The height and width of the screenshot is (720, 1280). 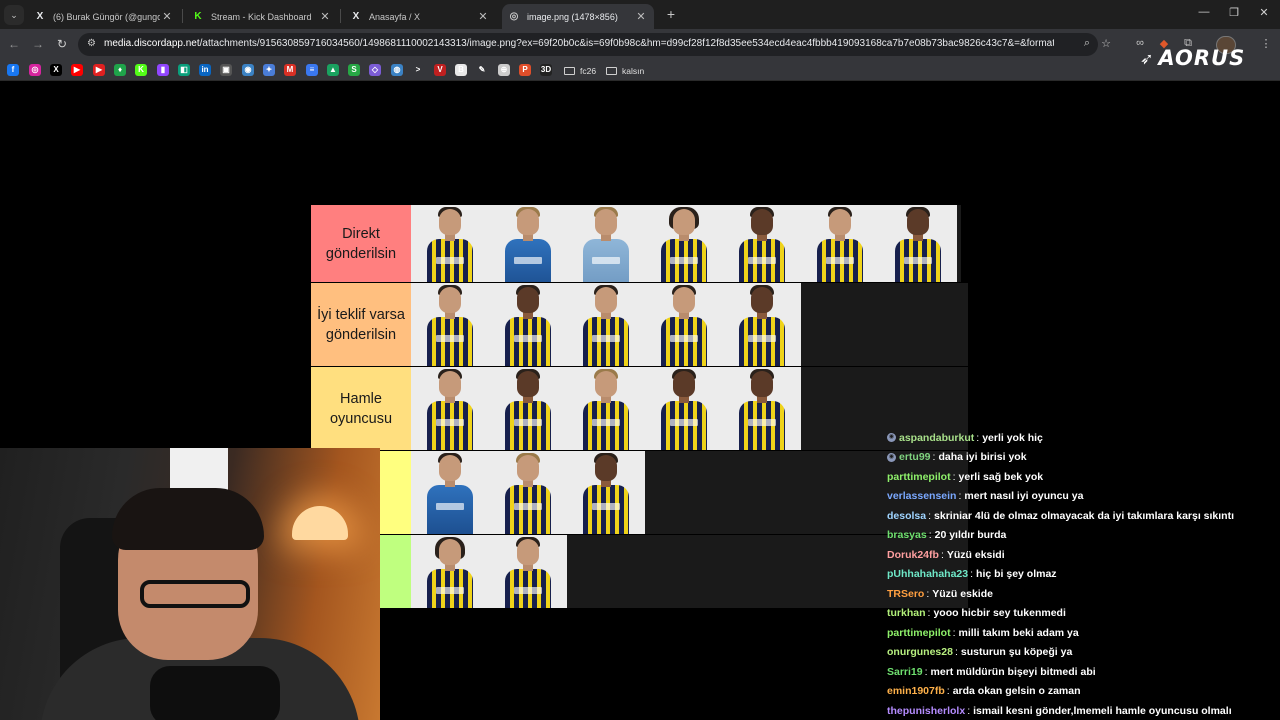 What do you see at coordinates (906, 613) in the screenshot?
I see `chat-username: turkhan` at bounding box center [906, 613].